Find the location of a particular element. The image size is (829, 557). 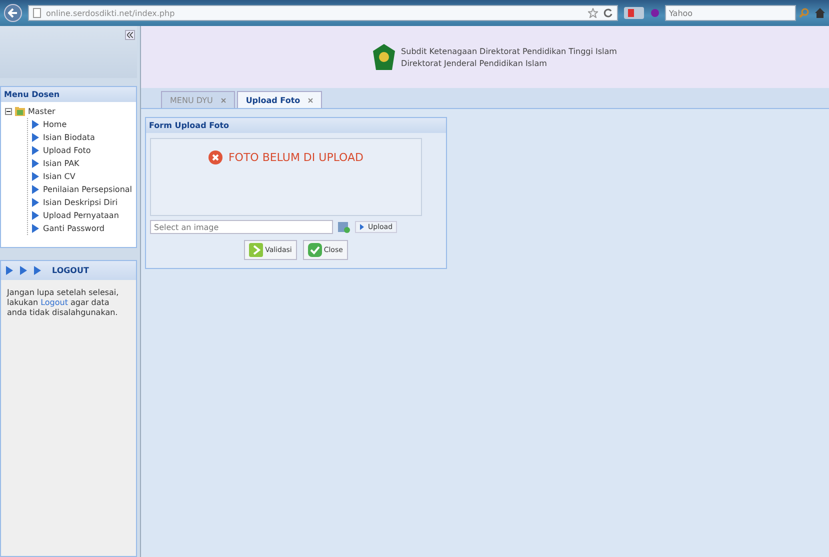

page-icon is located at coordinates (37, 13).